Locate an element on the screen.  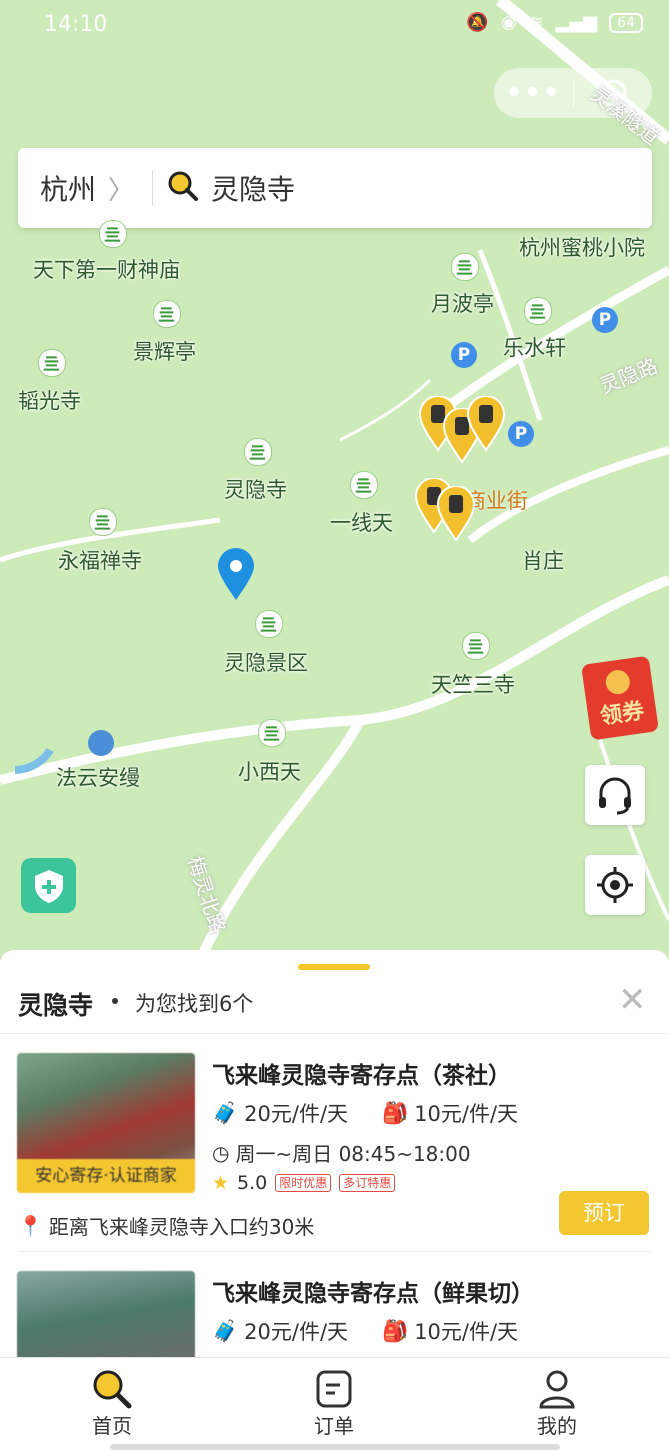
tab-label: 我的 is located at coordinates (557, 1426).